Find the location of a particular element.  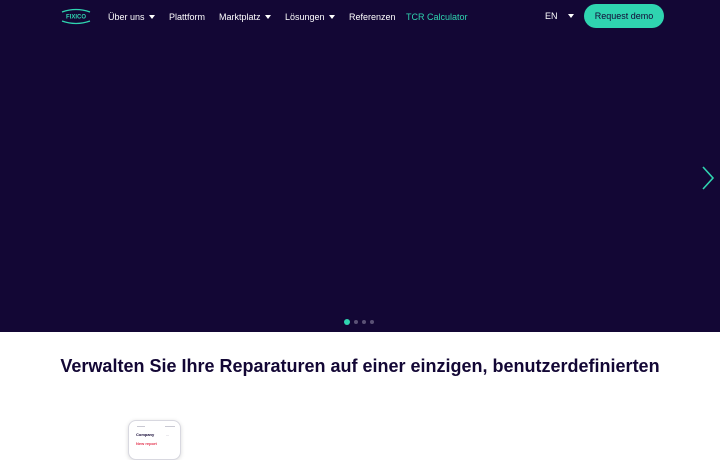

language-selector: EN is located at coordinates (559, 16).